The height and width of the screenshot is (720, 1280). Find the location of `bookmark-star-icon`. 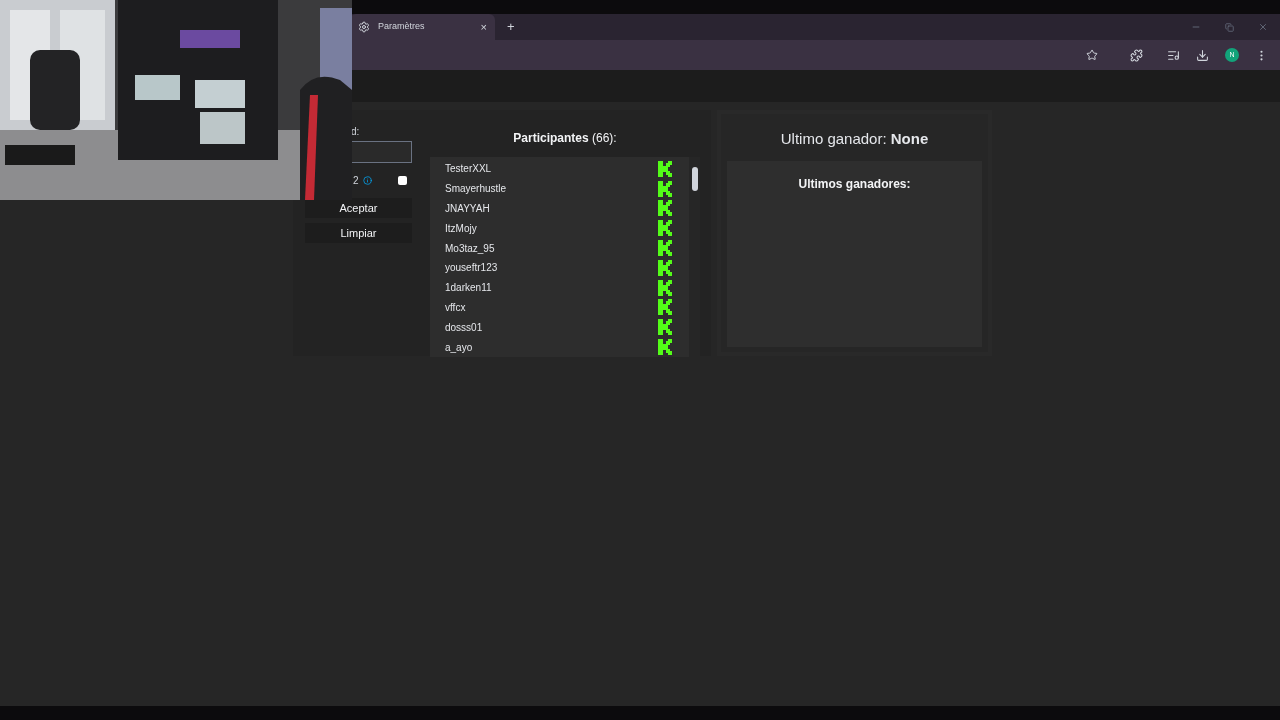

bookmark-star-icon is located at coordinates (1092, 55).